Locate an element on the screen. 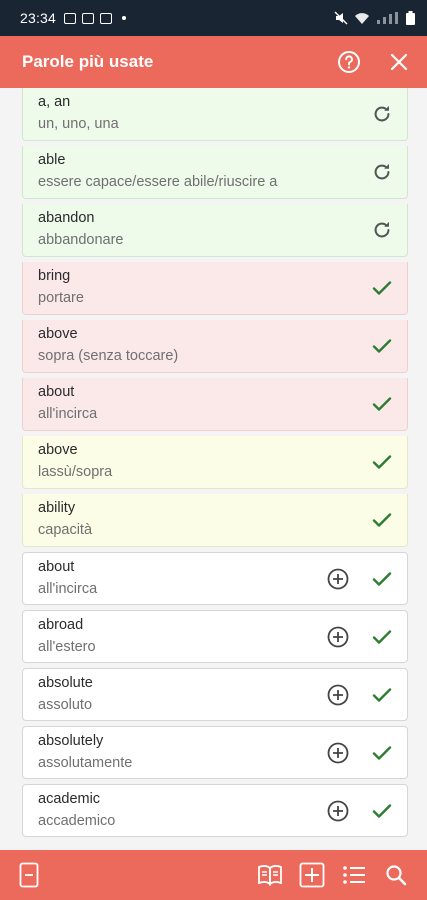  dictionary-button is located at coordinates (270, 875).